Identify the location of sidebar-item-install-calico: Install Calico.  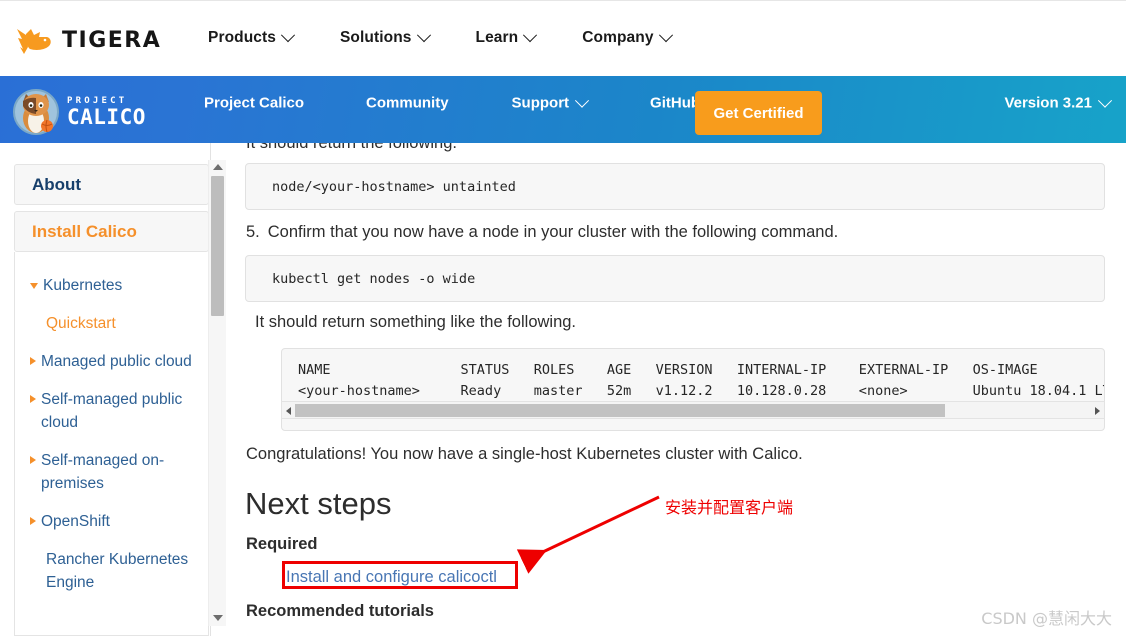
(111, 231).